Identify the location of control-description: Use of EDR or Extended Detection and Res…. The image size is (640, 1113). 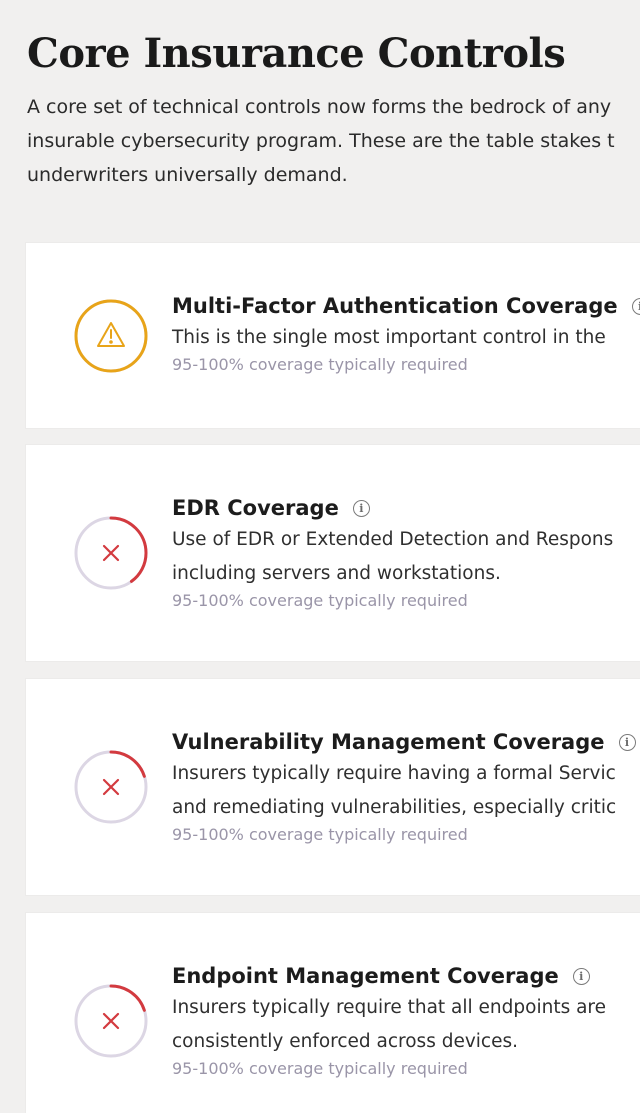
(406, 557).